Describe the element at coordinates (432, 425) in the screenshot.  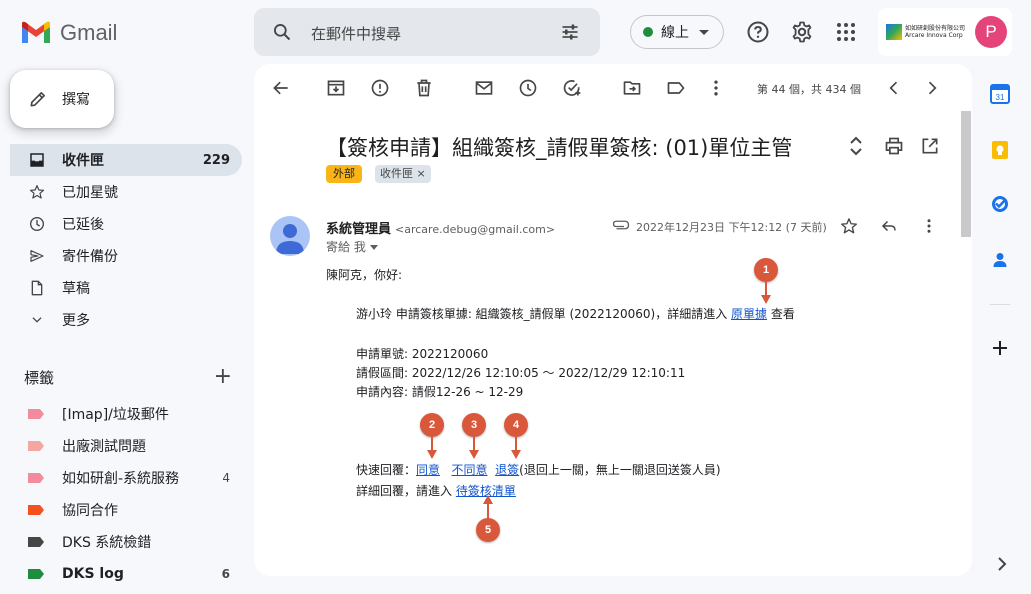
I see `annotation-marker-2: 2` at that location.